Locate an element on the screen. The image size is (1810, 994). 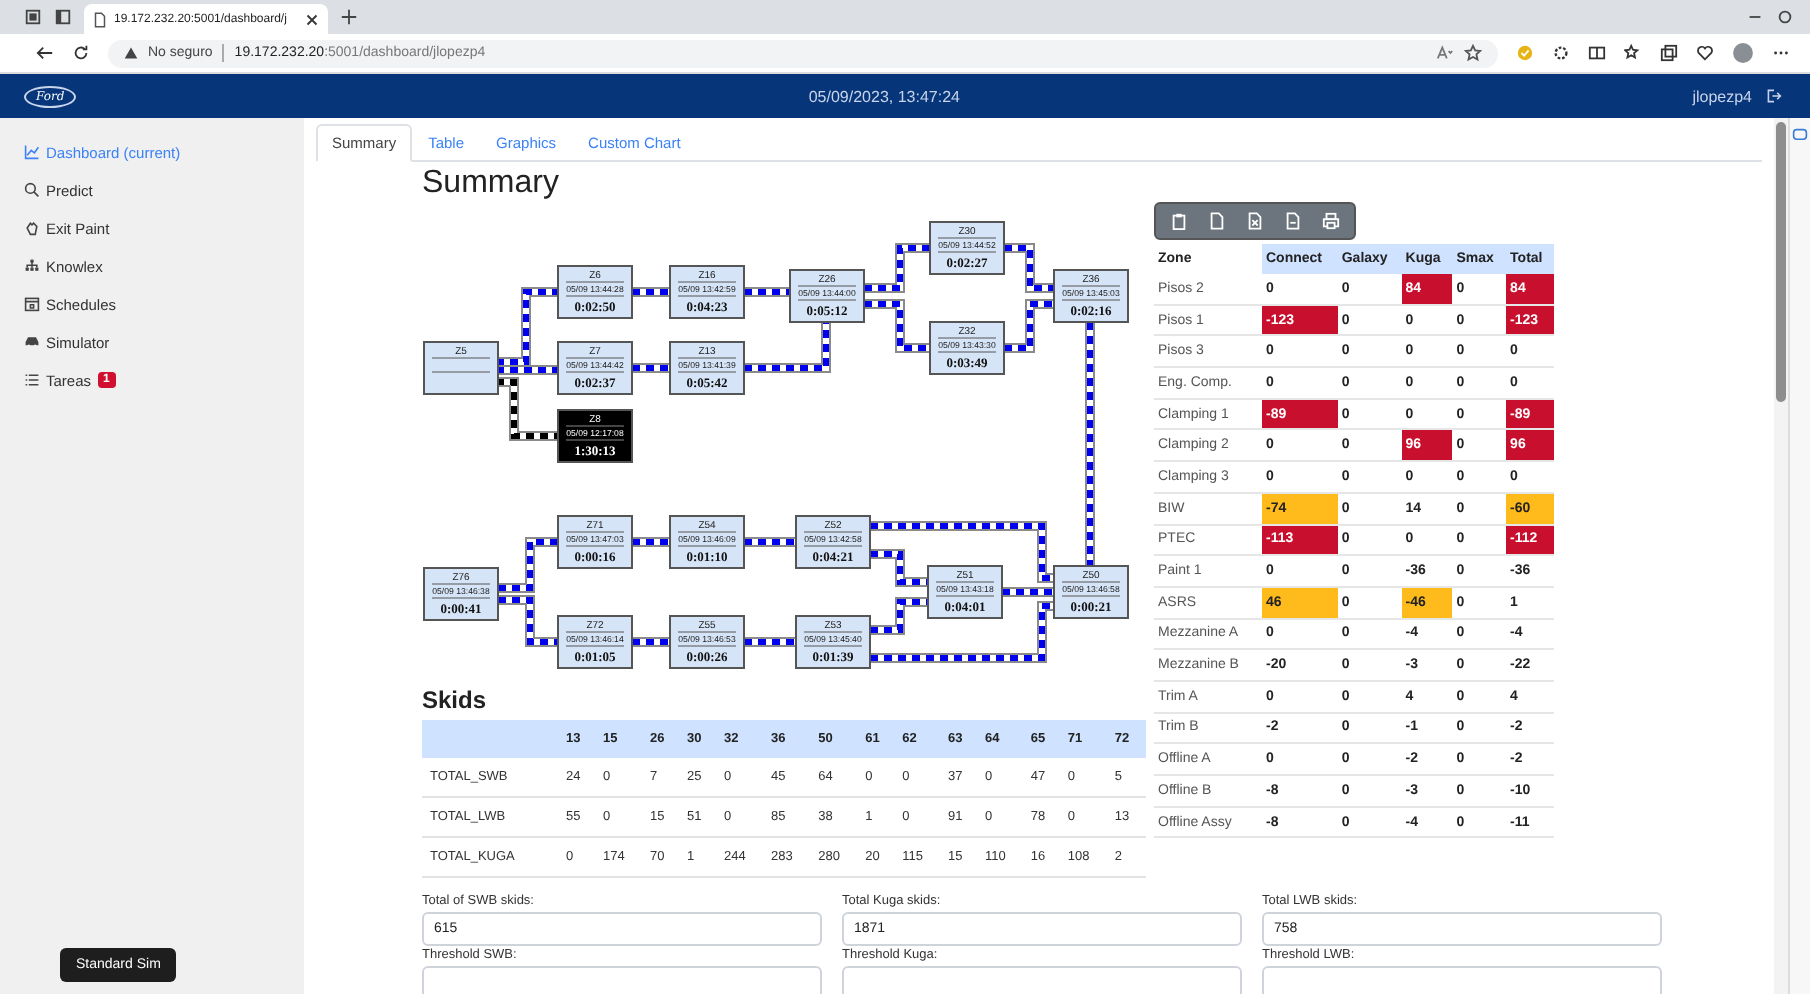
collections-icon is located at coordinates (1669, 53).